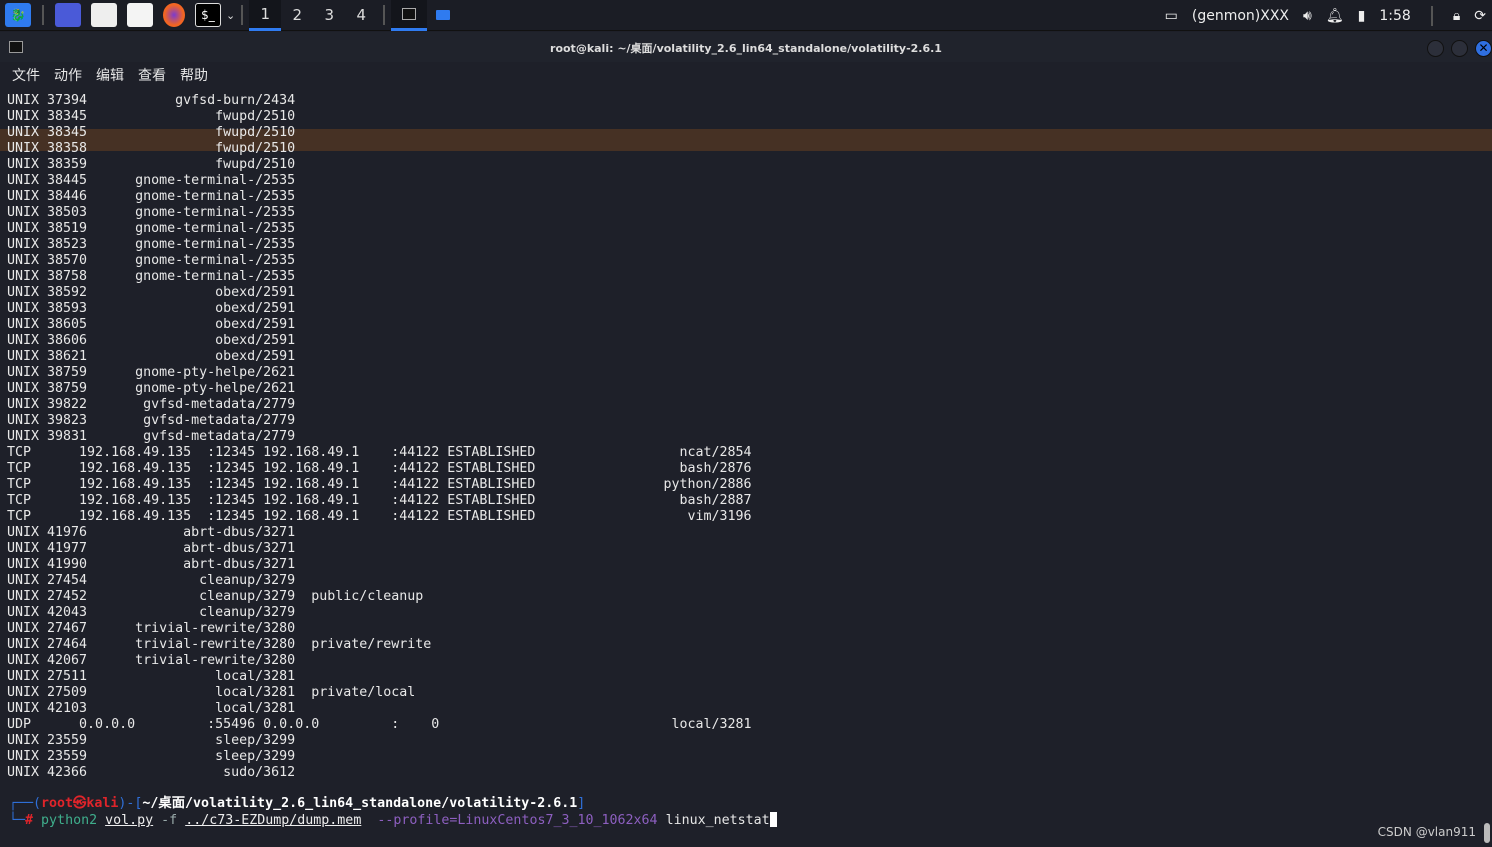  What do you see at coordinates (152, 75) in the screenshot?
I see `menu-view: 查看` at bounding box center [152, 75].